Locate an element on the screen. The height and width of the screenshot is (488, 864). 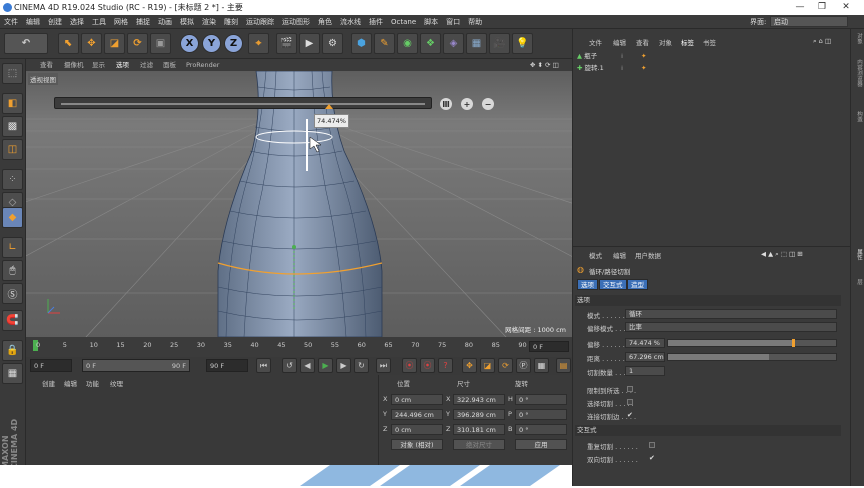
object-row: ✚ 旋转.1 ⁞ ✦ is located at coordinates (611, 68).